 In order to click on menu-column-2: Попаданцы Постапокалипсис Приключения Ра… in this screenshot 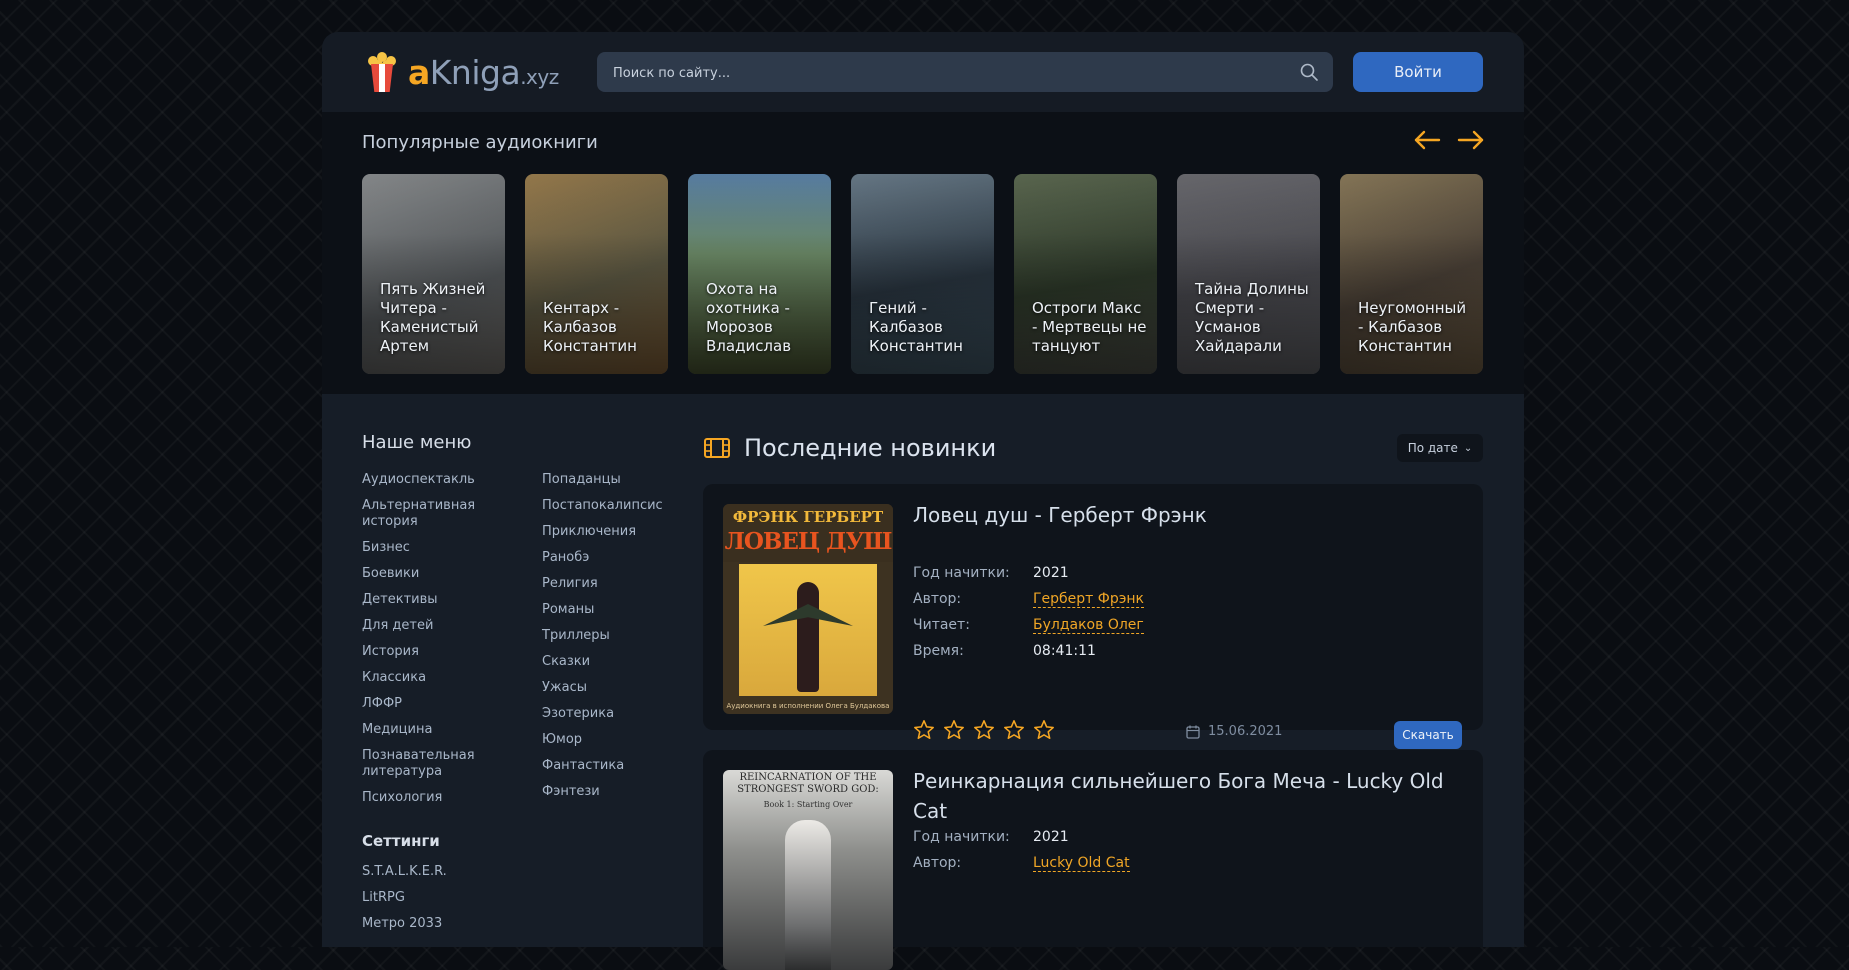, I will do `click(627, 641)`.